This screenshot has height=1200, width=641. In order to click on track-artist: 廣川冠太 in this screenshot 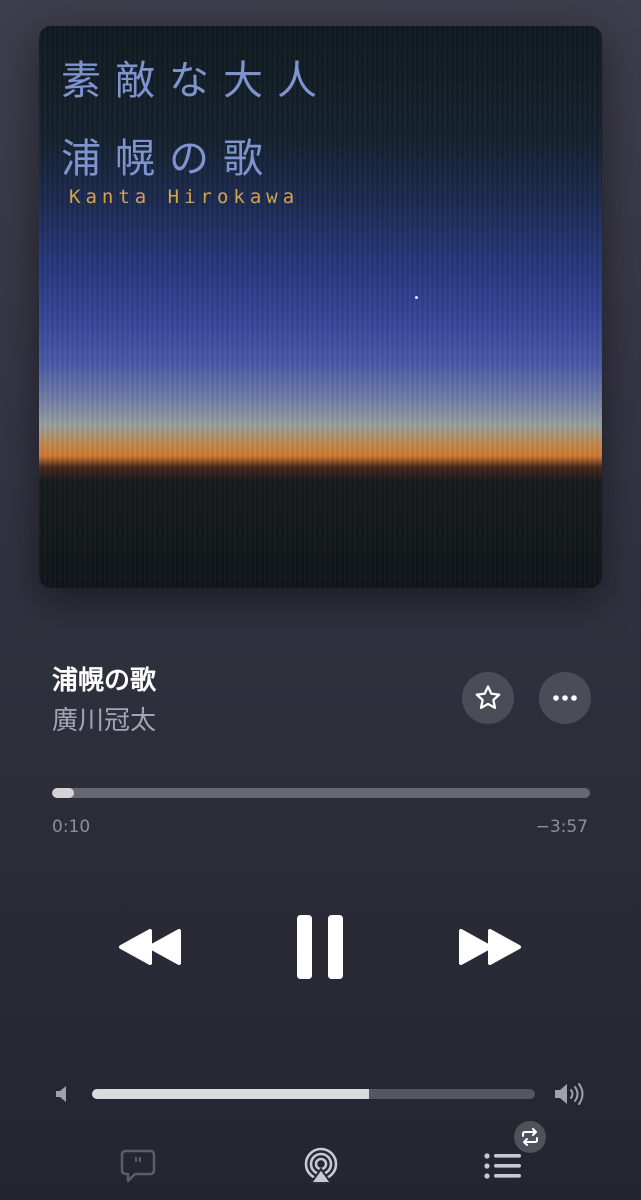, I will do `click(104, 718)`.